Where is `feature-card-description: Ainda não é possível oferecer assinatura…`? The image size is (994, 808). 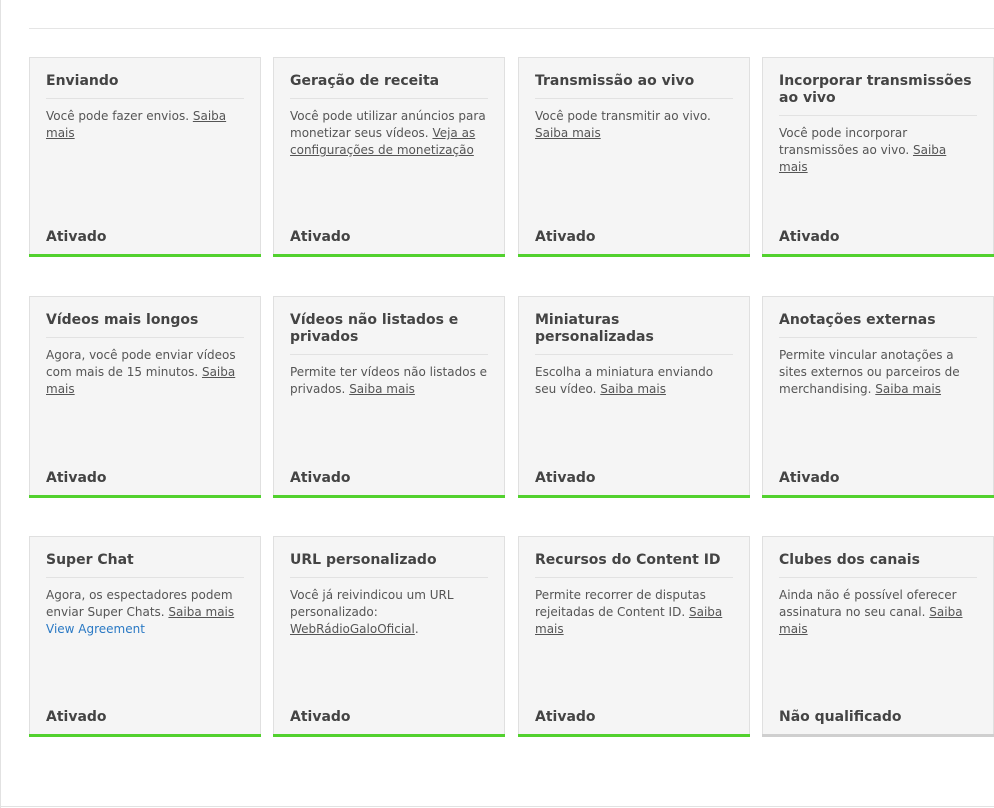
feature-card-description: Ainda não é possível oferecer assinatura… is located at coordinates (878, 612).